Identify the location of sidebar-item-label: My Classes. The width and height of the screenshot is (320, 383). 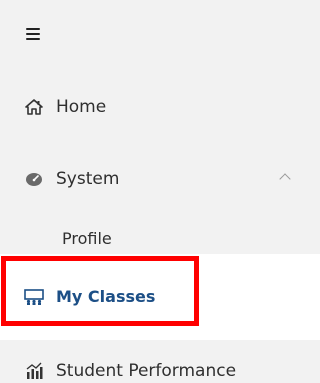
(106, 296).